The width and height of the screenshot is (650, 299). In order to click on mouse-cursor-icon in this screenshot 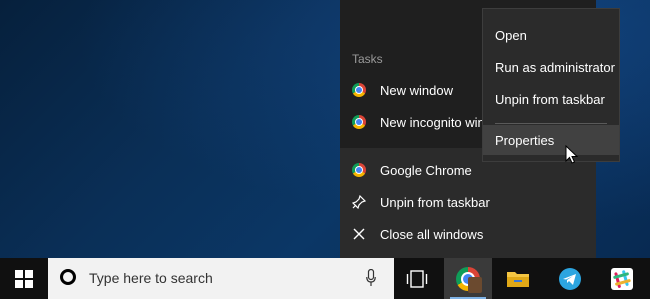, I will do `click(572, 154)`.